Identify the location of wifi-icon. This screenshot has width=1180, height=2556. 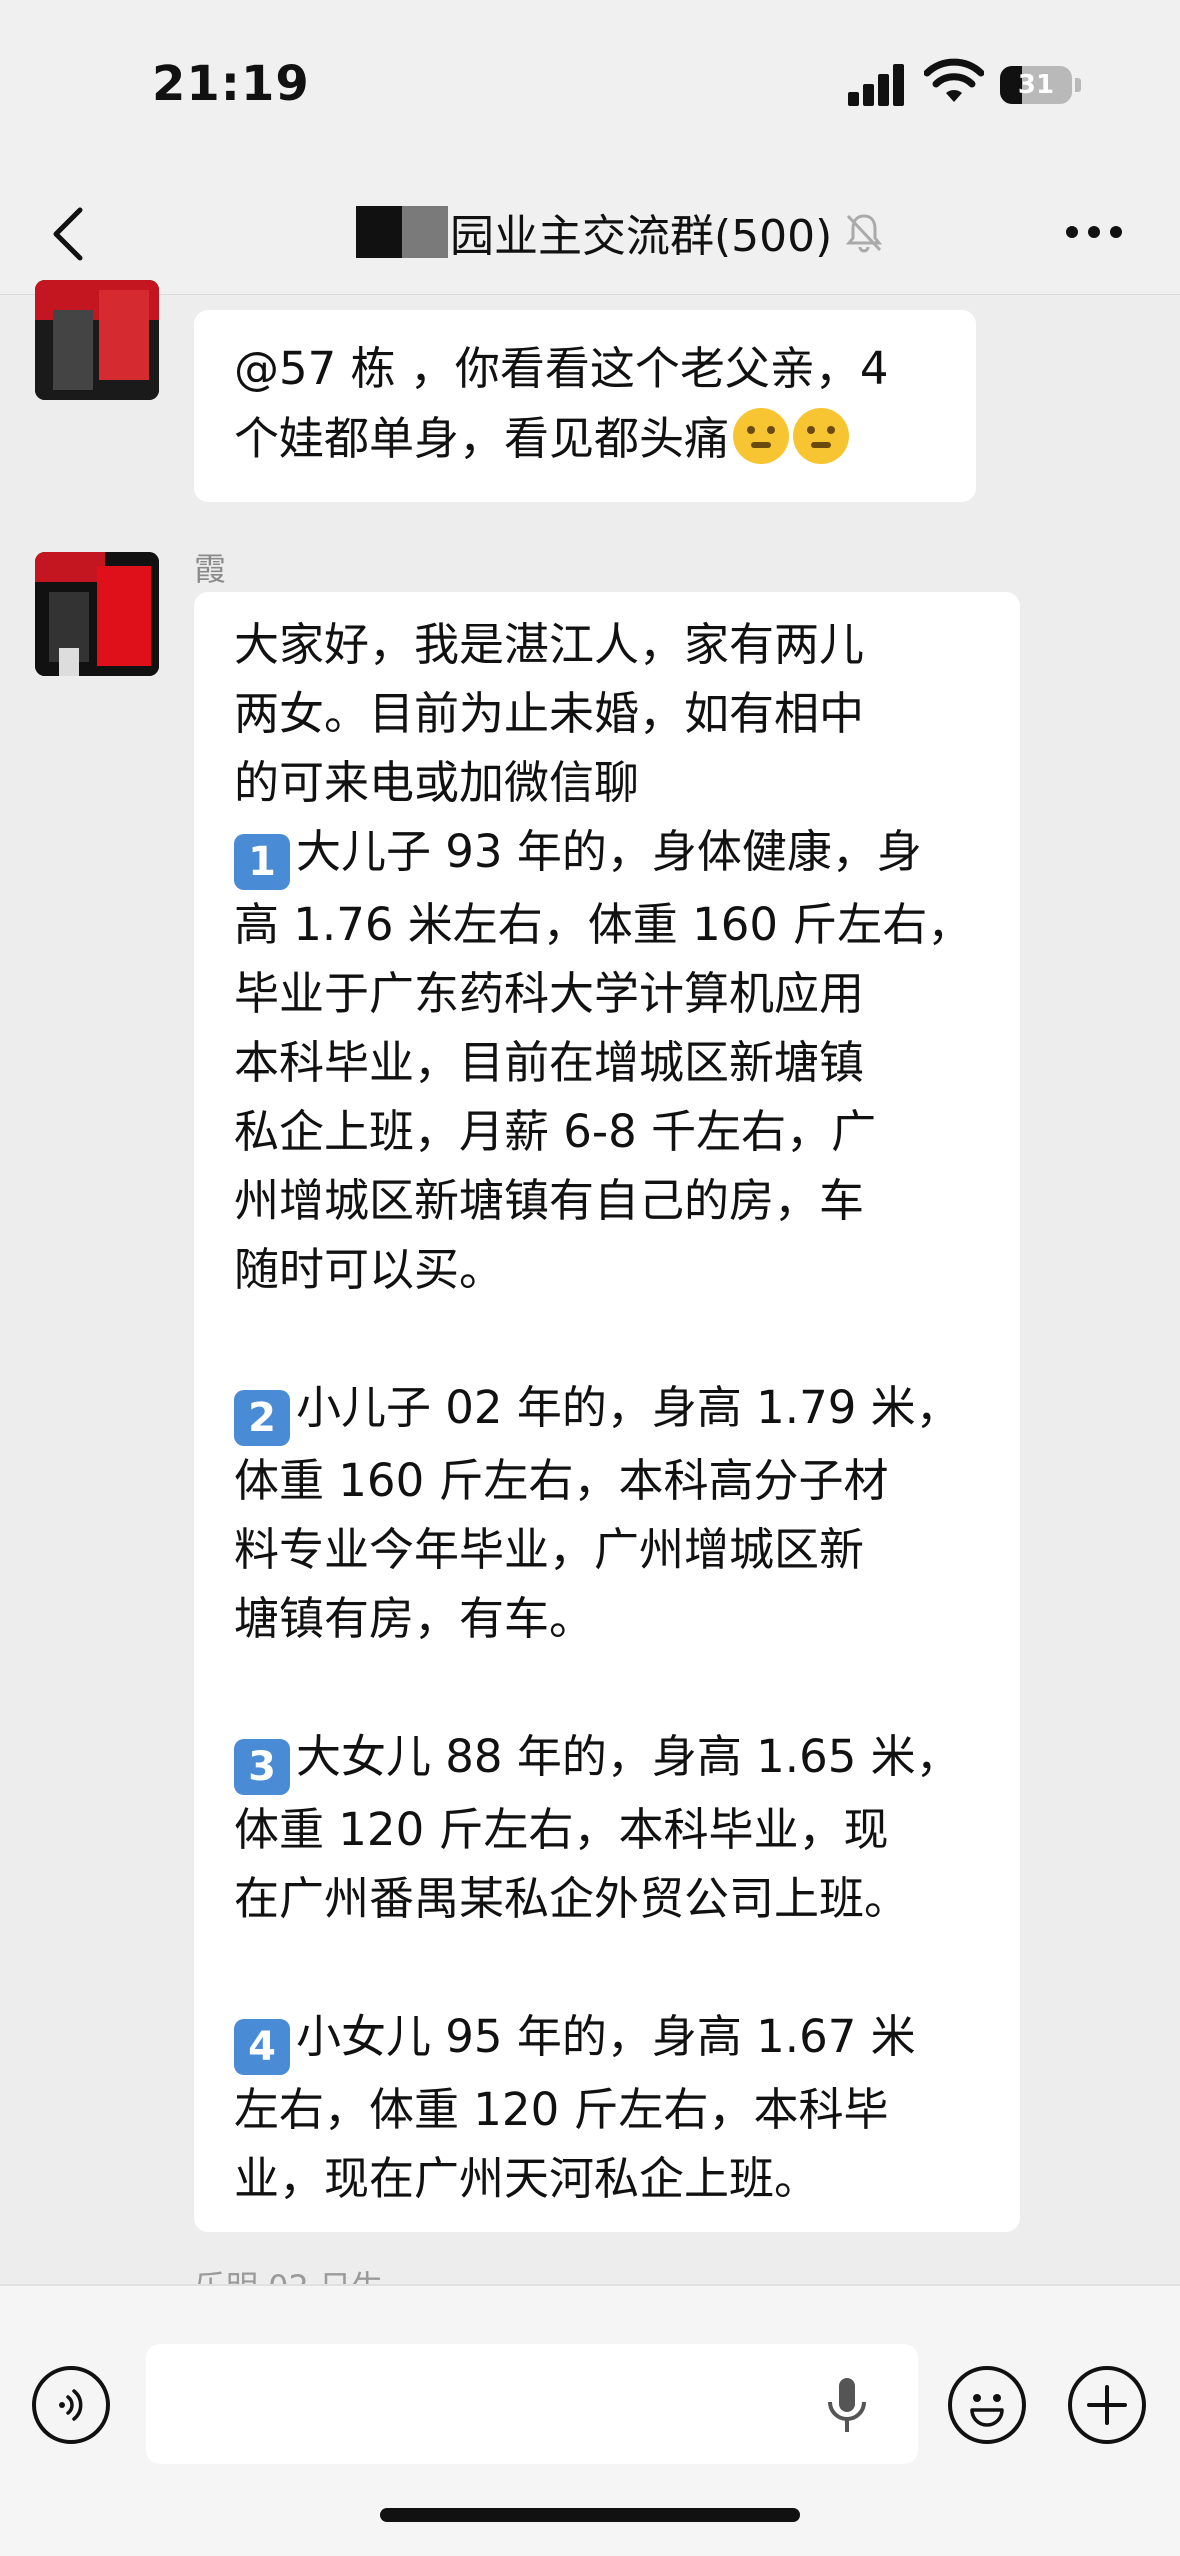
(954, 80).